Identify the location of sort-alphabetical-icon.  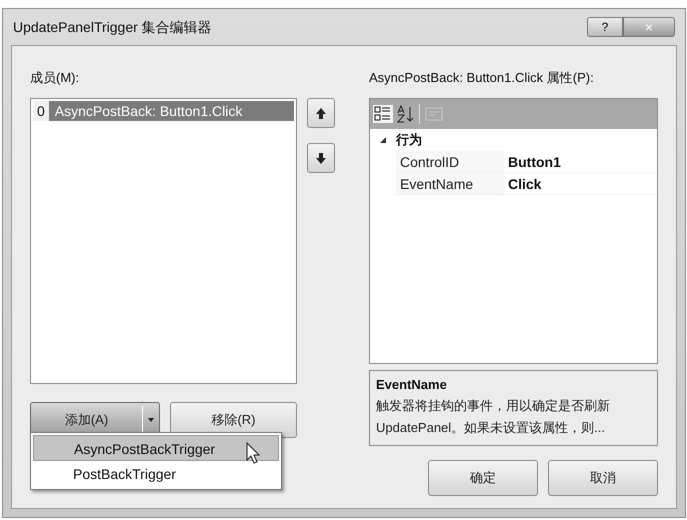
(405, 114).